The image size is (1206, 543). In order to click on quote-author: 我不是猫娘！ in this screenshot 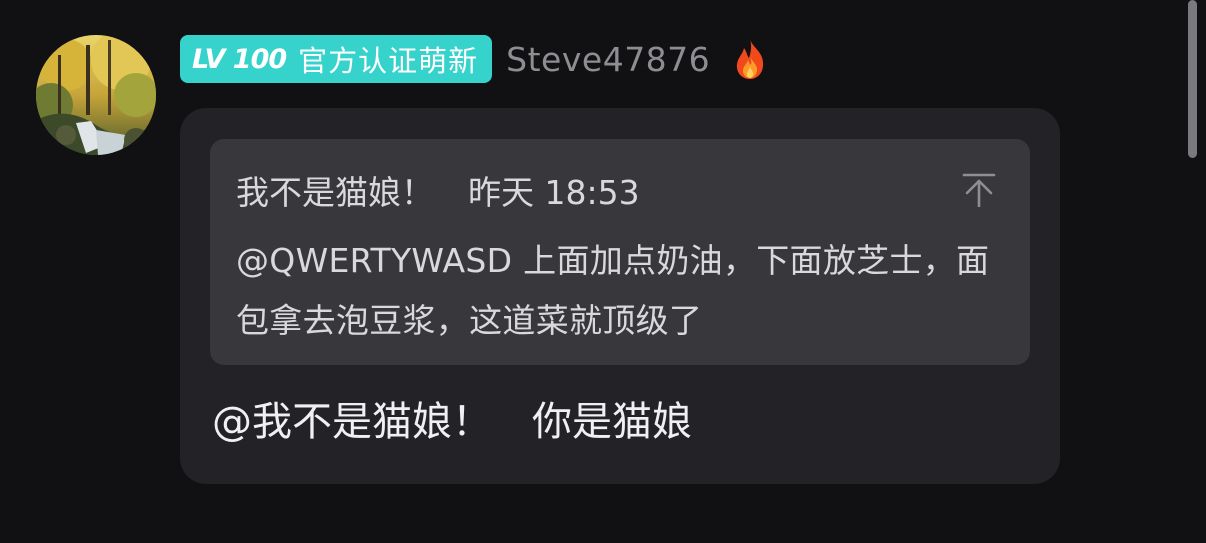, I will do `click(335, 192)`.